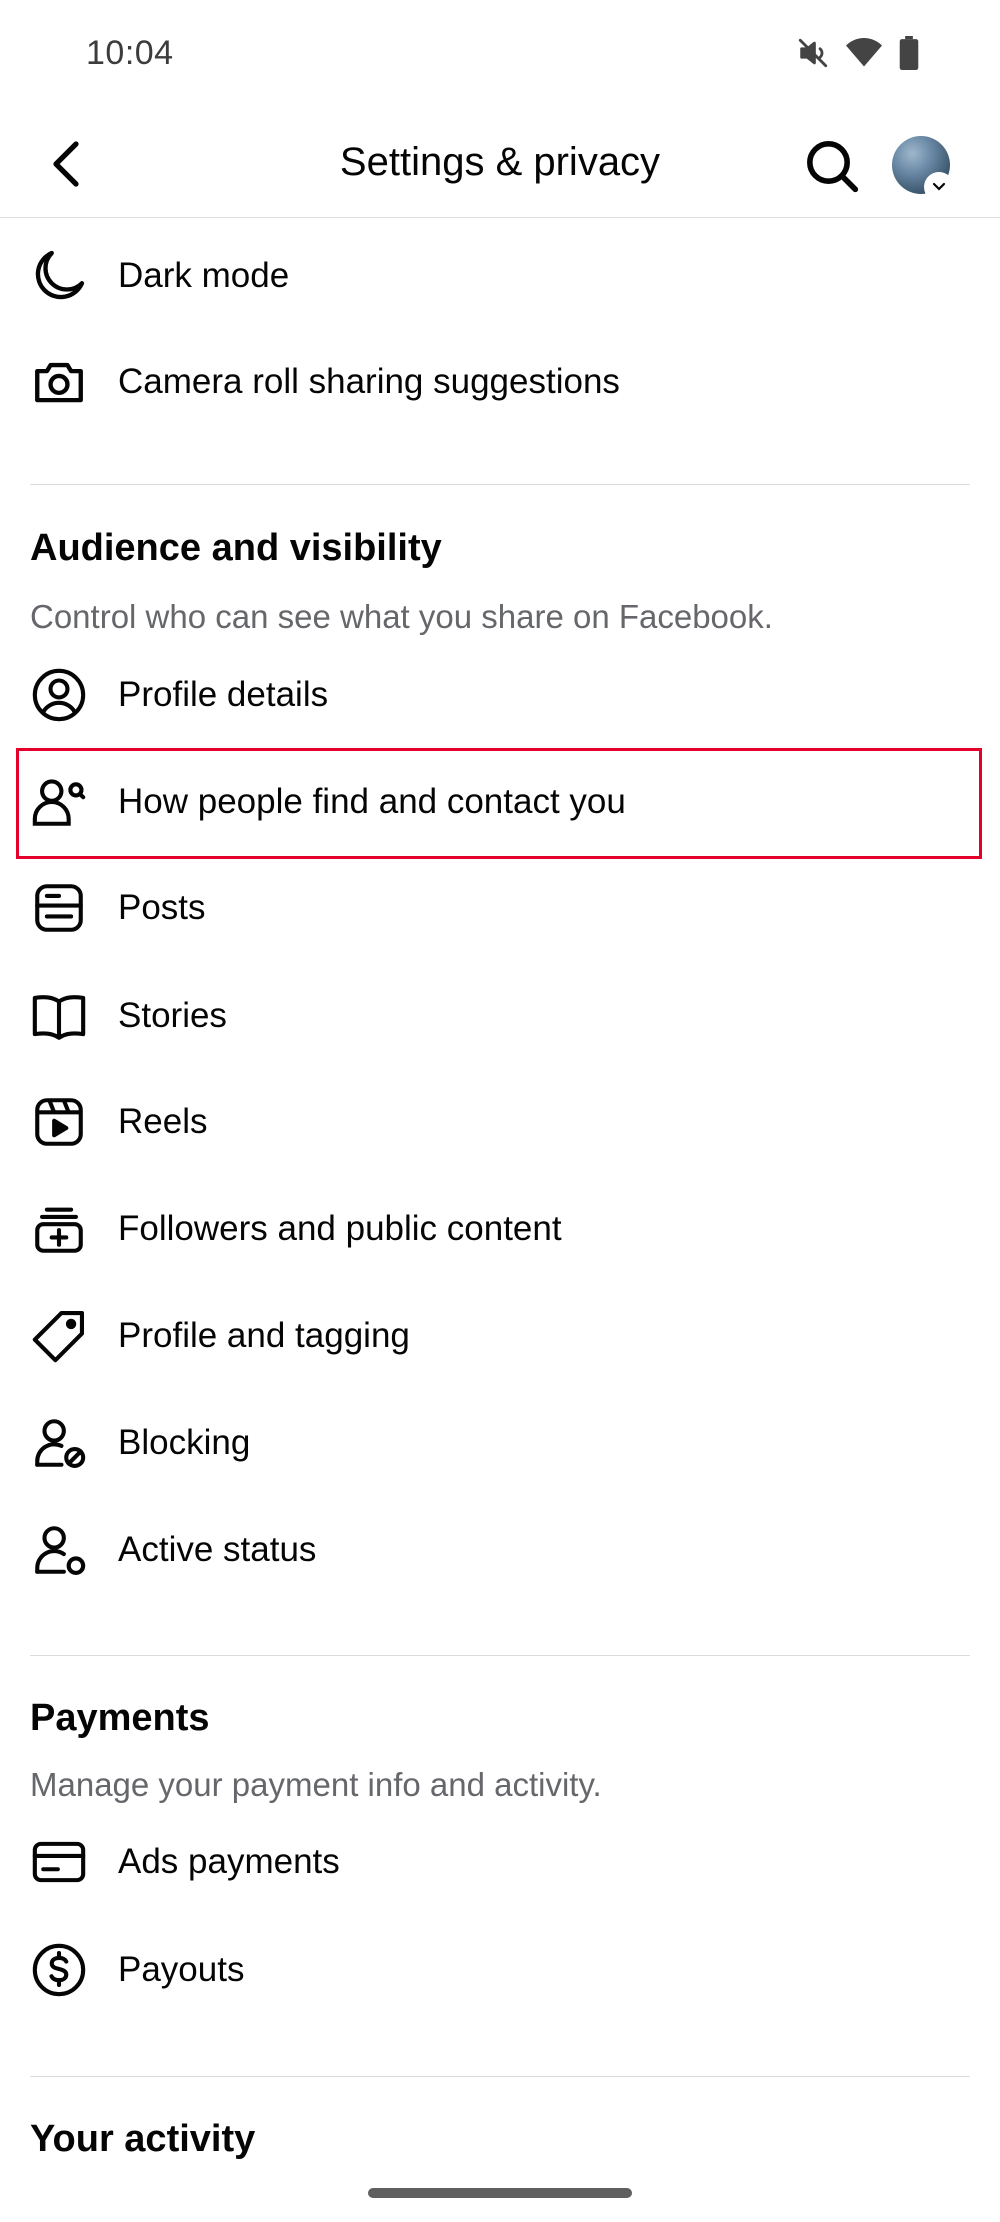 This screenshot has height=2222, width=1000. Describe the element at coordinates (59, 1443) in the screenshot. I see `block-user-icon` at that location.